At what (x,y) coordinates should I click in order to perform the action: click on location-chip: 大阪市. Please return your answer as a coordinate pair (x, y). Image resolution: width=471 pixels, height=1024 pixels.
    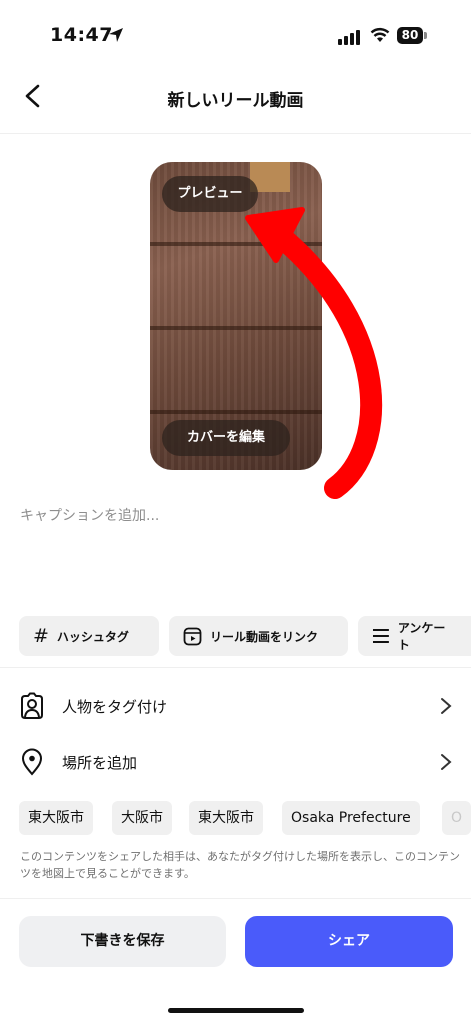
    Looking at the image, I should click on (142, 818).